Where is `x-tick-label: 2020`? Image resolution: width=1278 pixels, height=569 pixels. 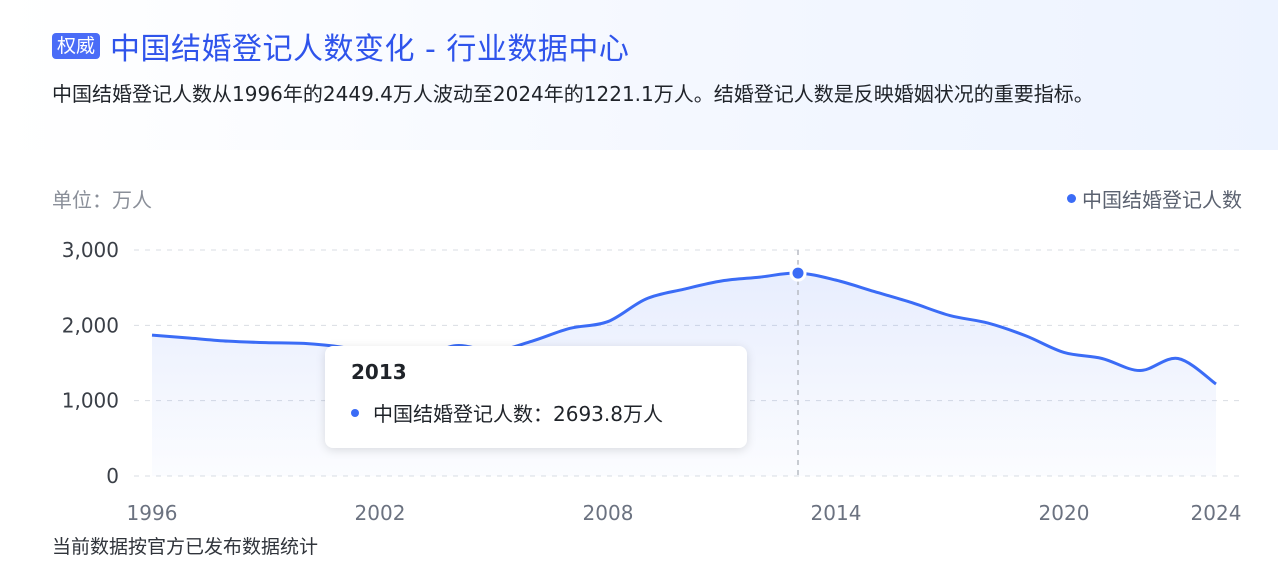 x-tick-label: 2020 is located at coordinates (1064, 513).